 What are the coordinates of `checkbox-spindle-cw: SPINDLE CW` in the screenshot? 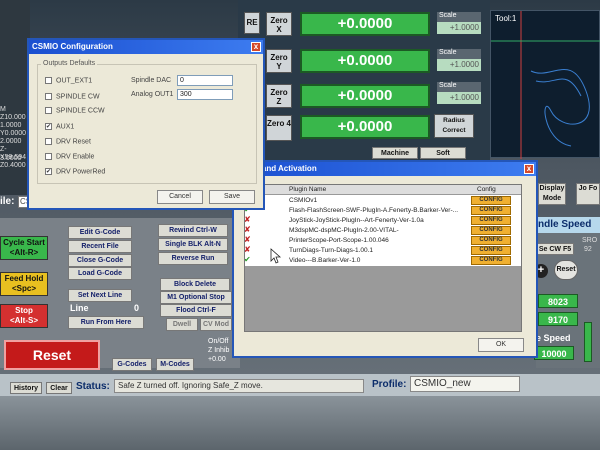 It's located at (72, 98).